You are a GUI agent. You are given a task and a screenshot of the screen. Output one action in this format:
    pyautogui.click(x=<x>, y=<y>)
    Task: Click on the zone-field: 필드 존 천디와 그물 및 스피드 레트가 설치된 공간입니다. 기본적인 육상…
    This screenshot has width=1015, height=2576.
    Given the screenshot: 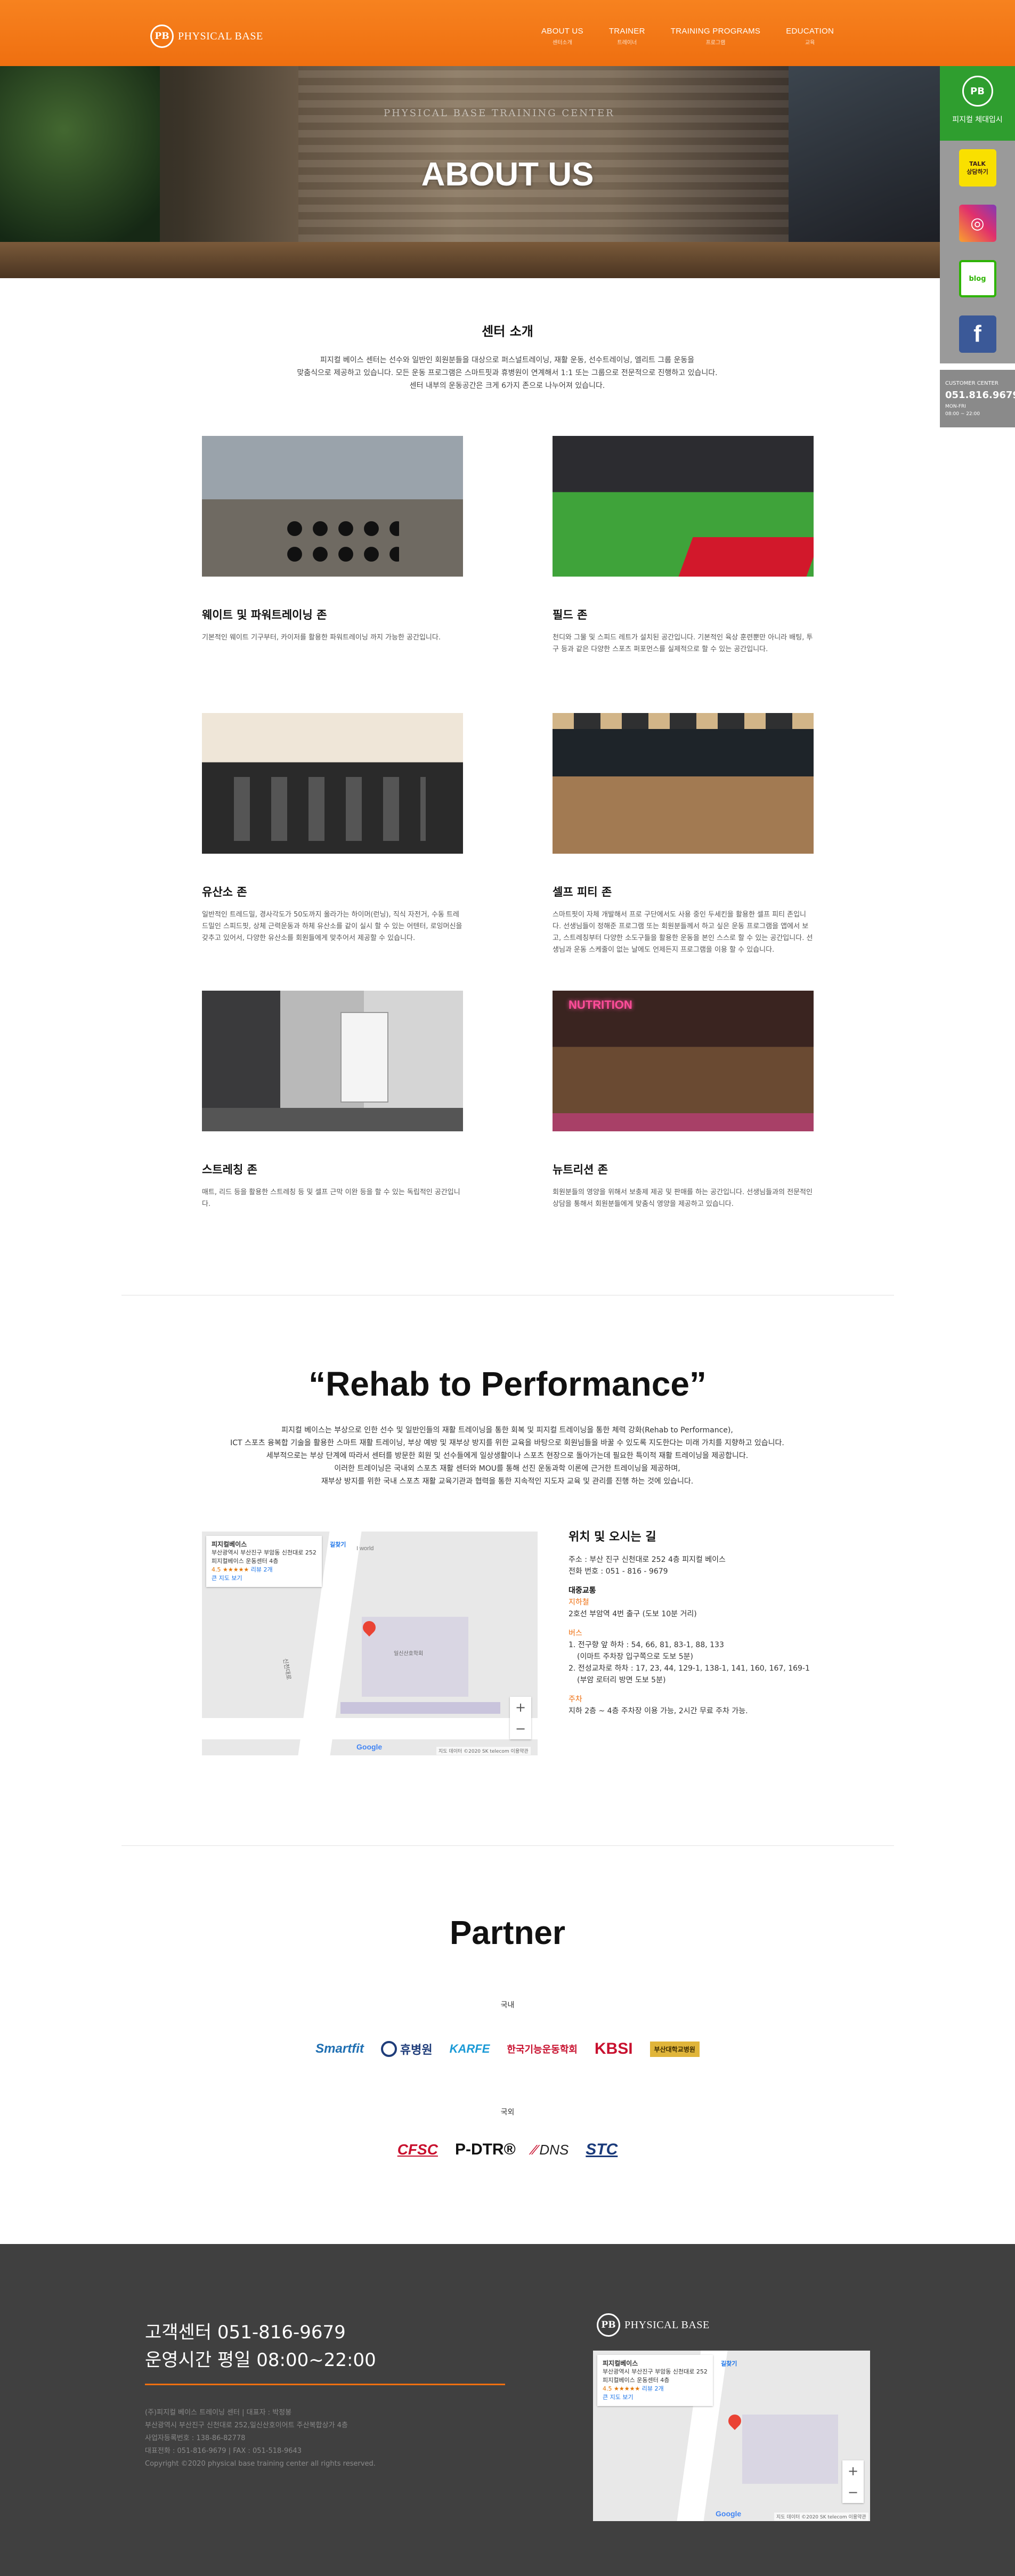 What is the action you would take?
    pyautogui.click(x=683, y=545)
    